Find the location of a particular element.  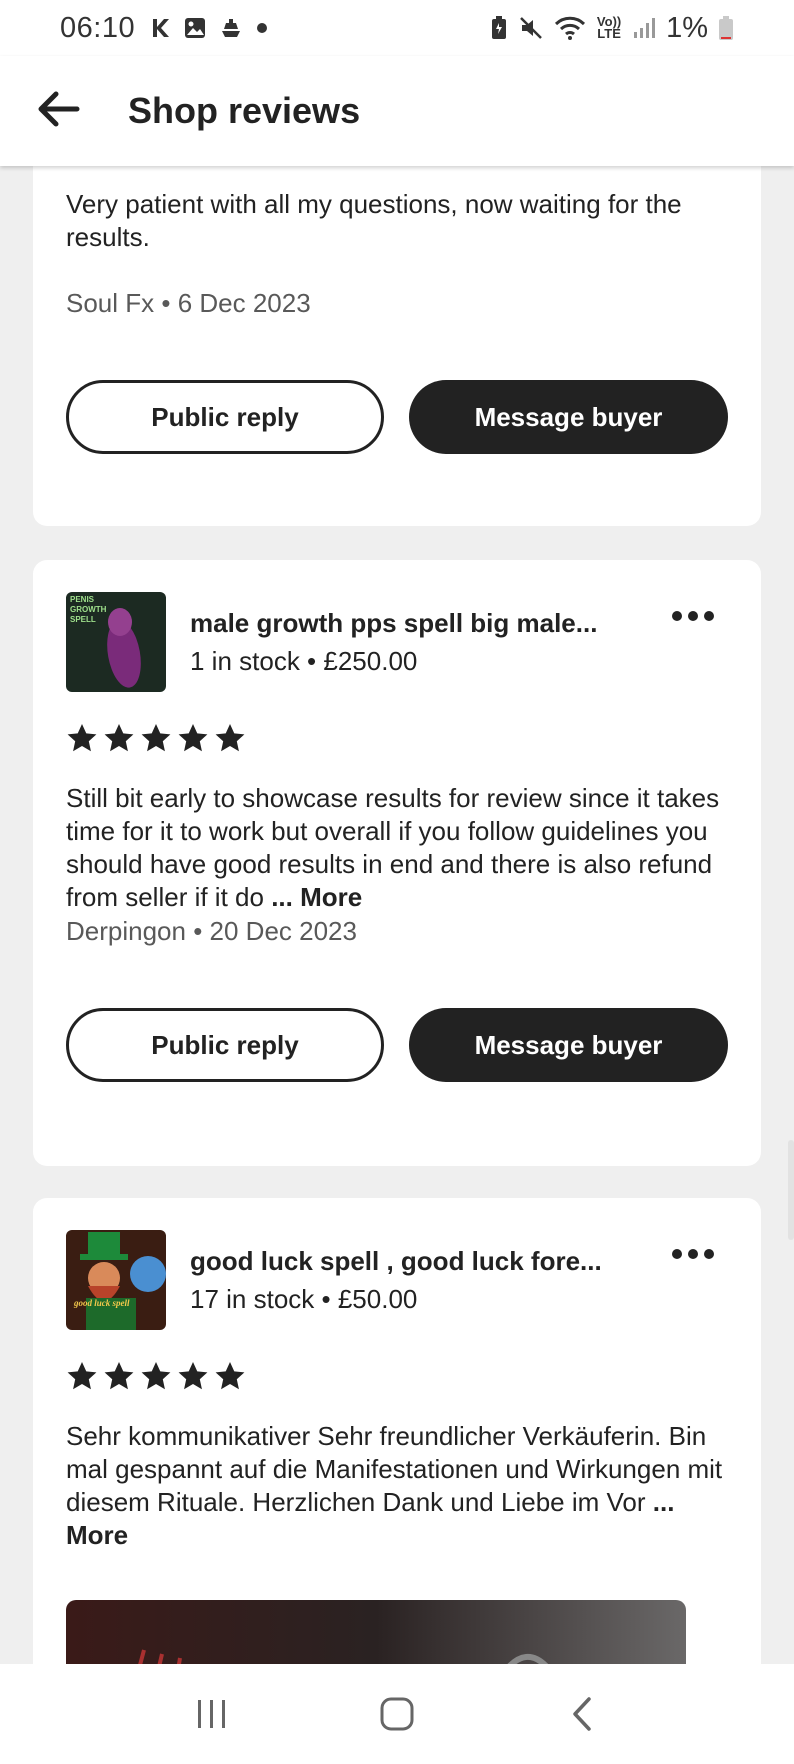

battery-icon is located at coordinates (726, 28).